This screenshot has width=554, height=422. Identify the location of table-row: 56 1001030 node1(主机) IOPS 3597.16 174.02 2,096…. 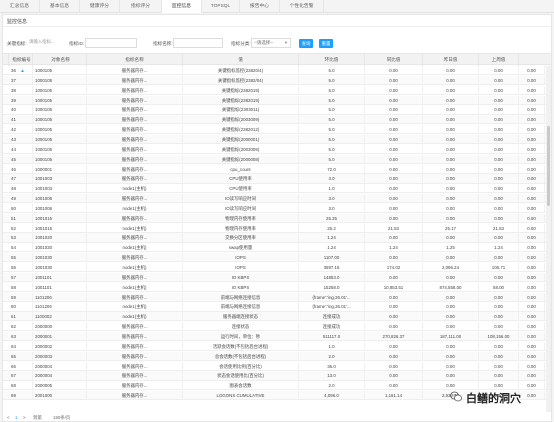
(277, 268).